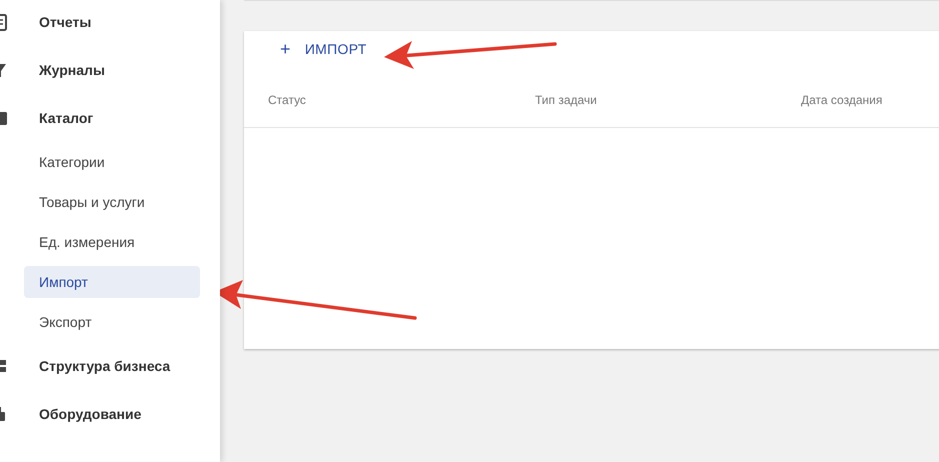  What do you see at coordinates (100, 70) in the screenshot?
I see `sidebar-item: Журналы` at bounding box center [100, 70].